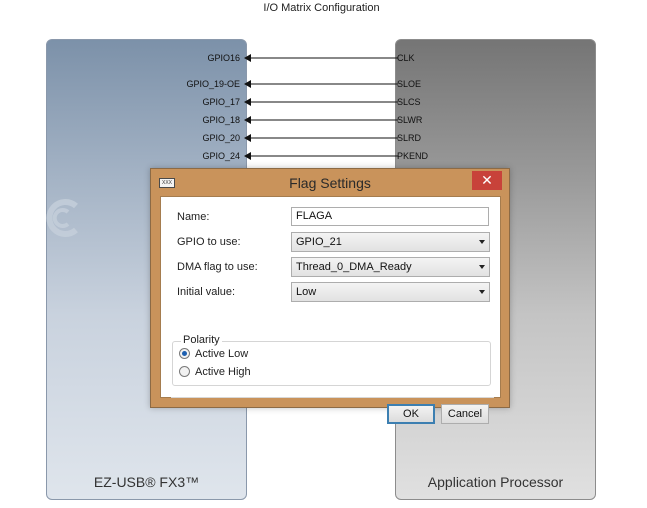 This screenshot has height=508, width=647. I want to click on initial-value-label: Initial value:, so click(206, 292).